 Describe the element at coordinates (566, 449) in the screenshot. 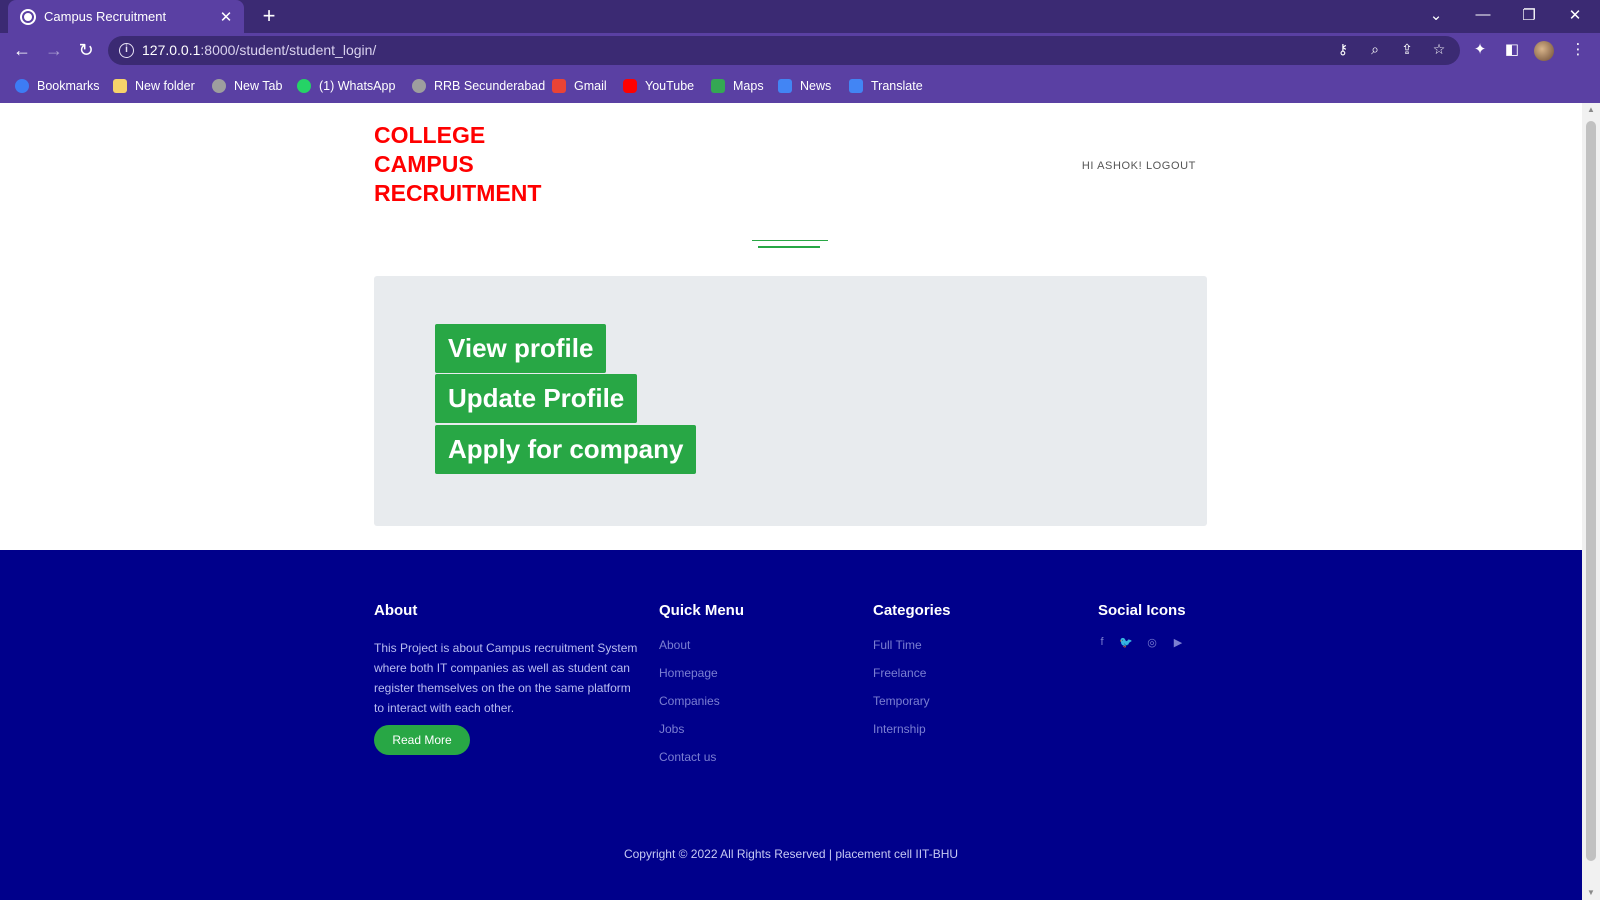

I see `apply-company-button: Apply for company` at that location.